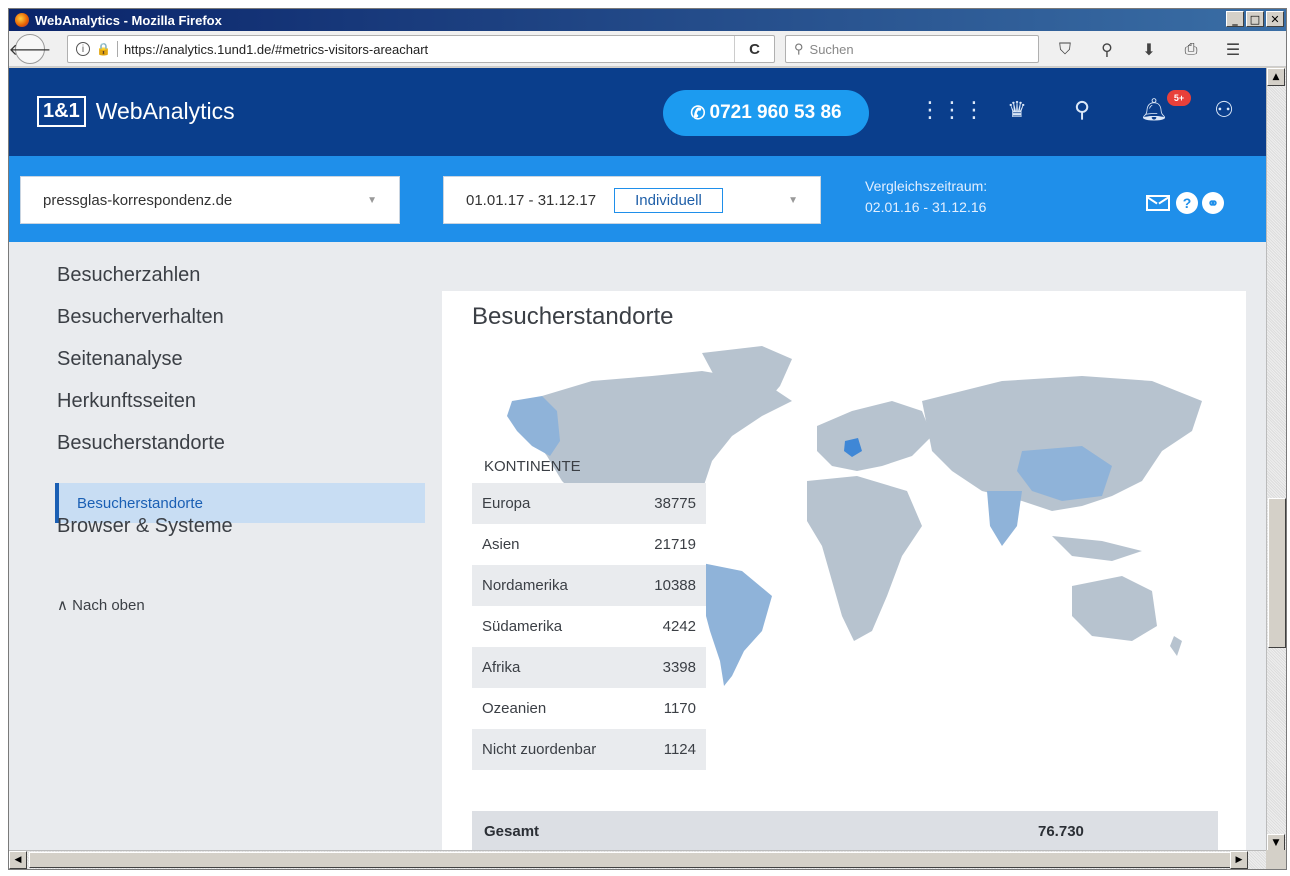 Image resolution: width=1290 pixels, height=876 pixels. Describe the element at coordinates (1277, 573) in the screenshot. I see `scroll-thumb` at that location.